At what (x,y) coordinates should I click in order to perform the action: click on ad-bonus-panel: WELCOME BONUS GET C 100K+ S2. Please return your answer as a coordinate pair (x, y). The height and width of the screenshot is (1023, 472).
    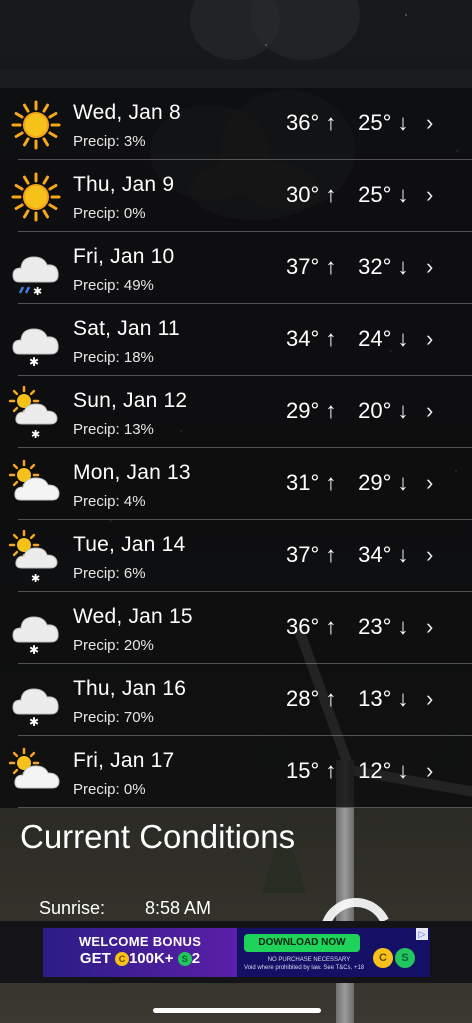
    Looking at the image, I should click on (140, 952).